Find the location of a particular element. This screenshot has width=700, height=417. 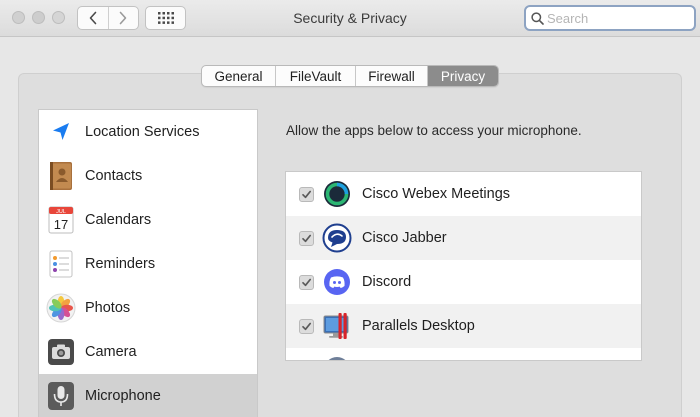

app-name: Cisco Webex Meetings is located at coordinates (436, 194).